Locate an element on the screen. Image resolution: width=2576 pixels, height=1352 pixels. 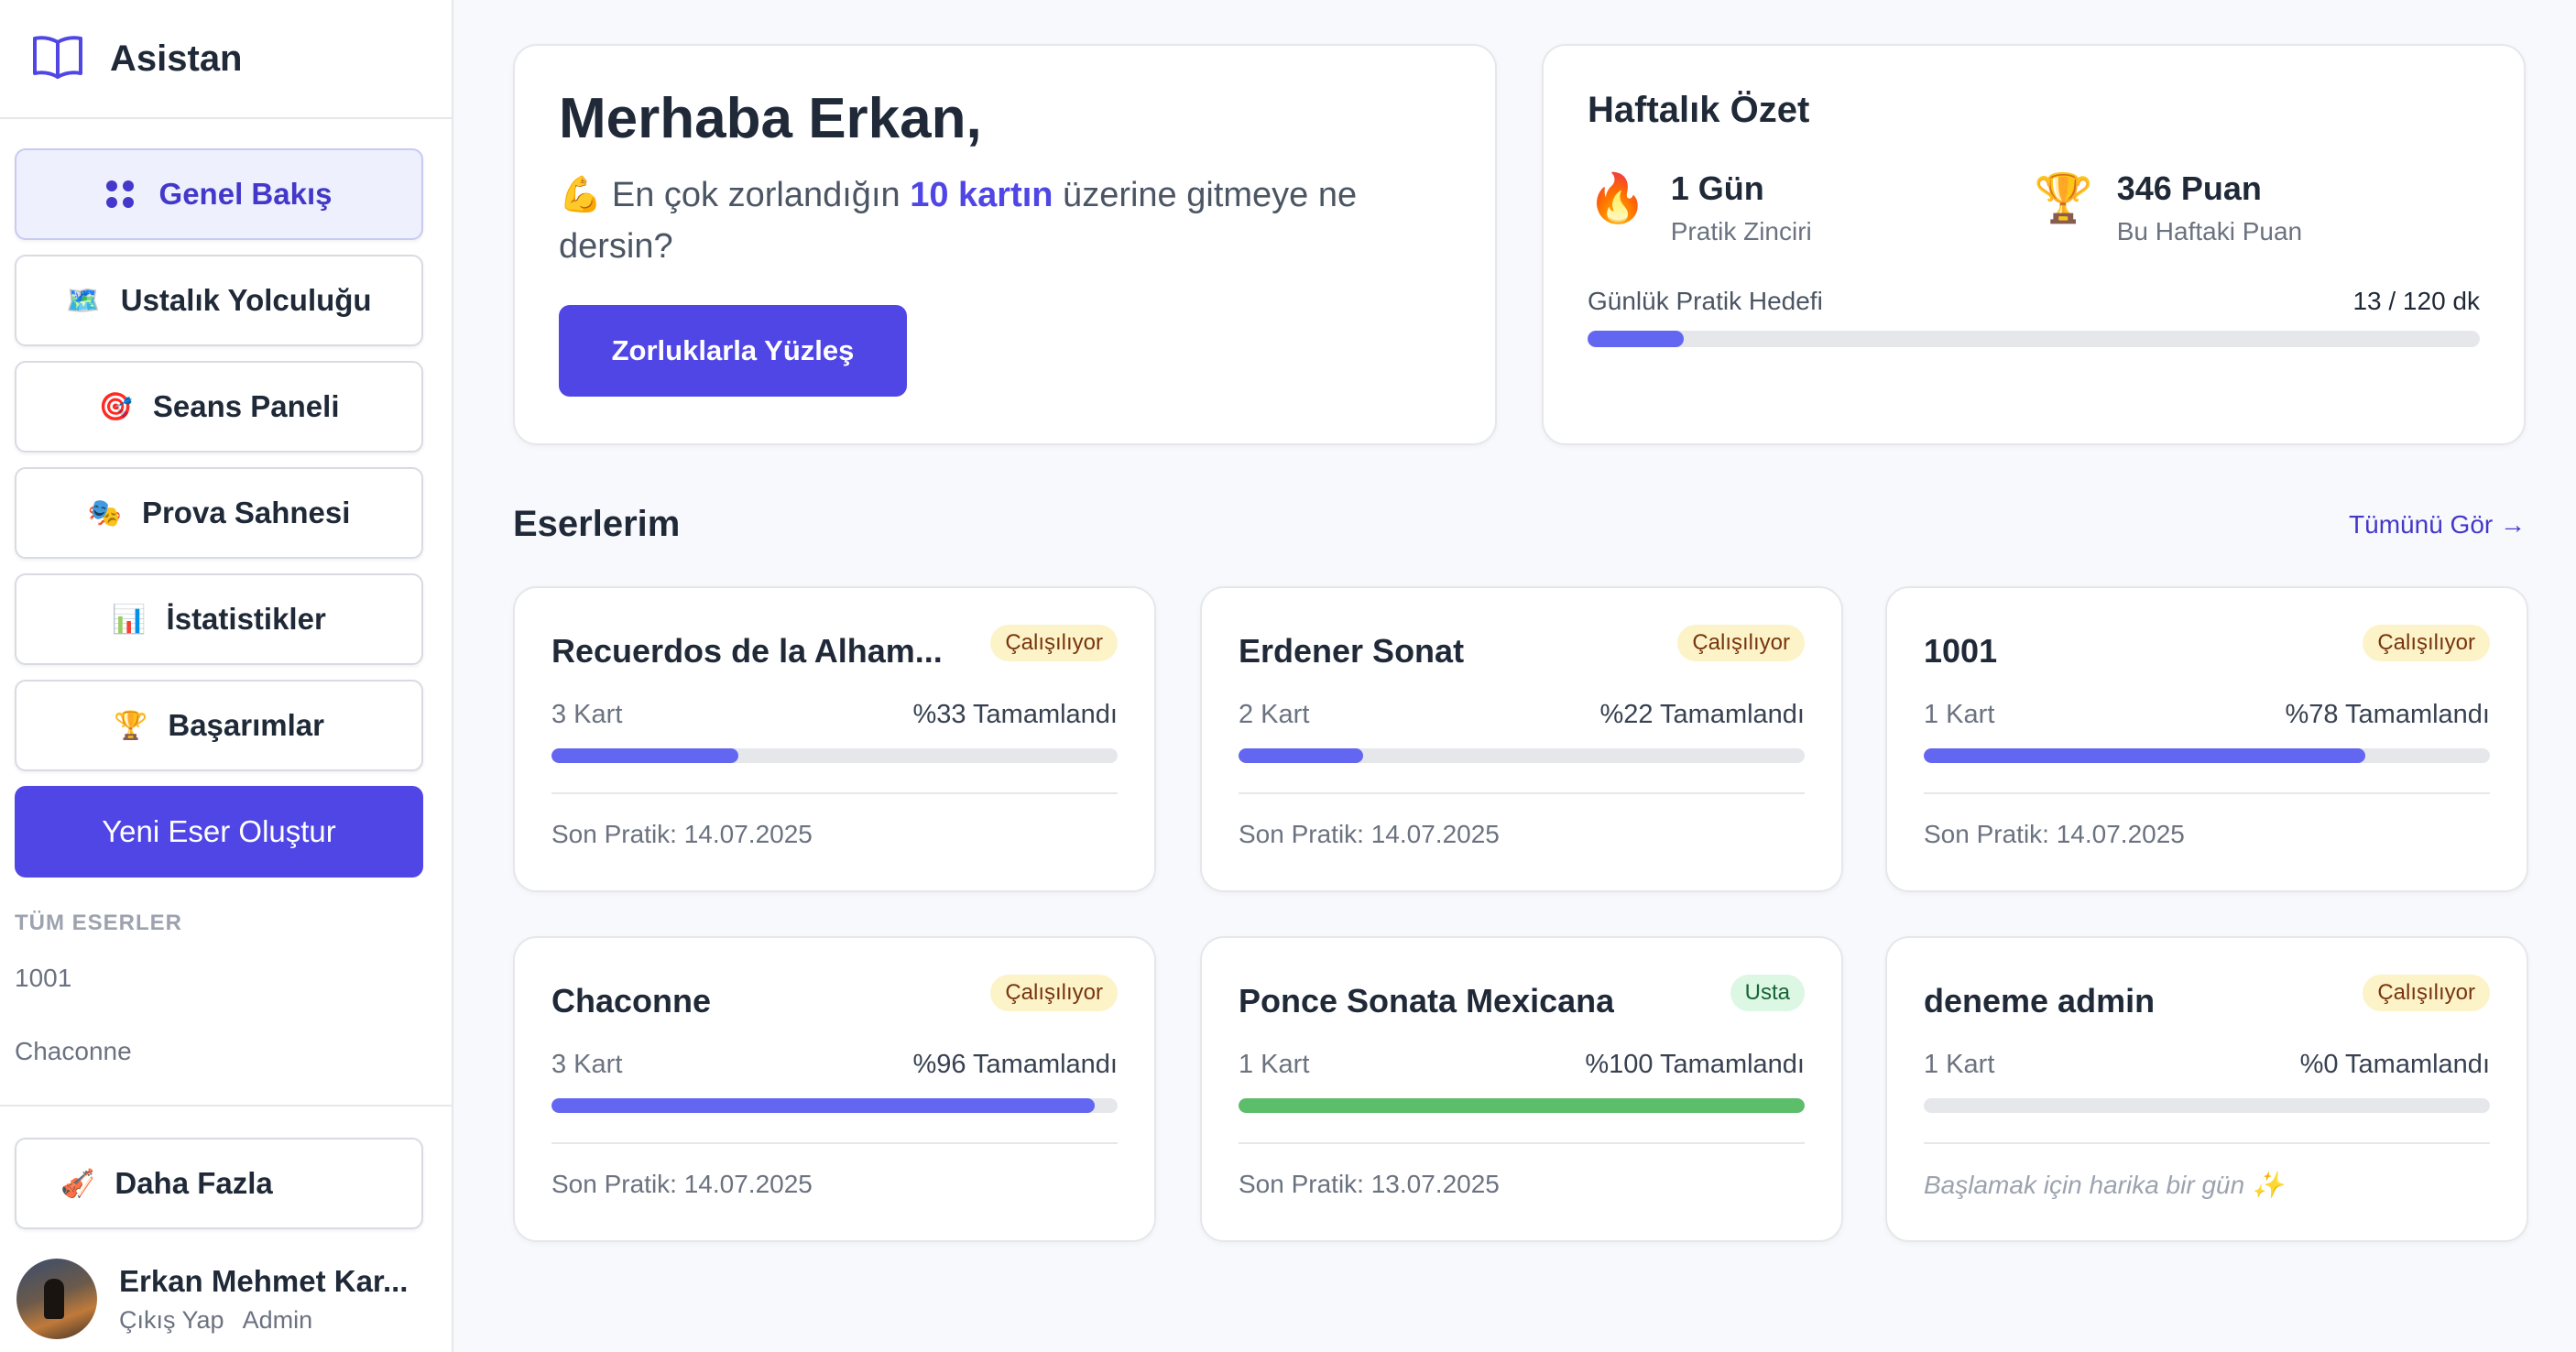
theater-masks-icon: 🎭 is located at coordinates (105, 513).